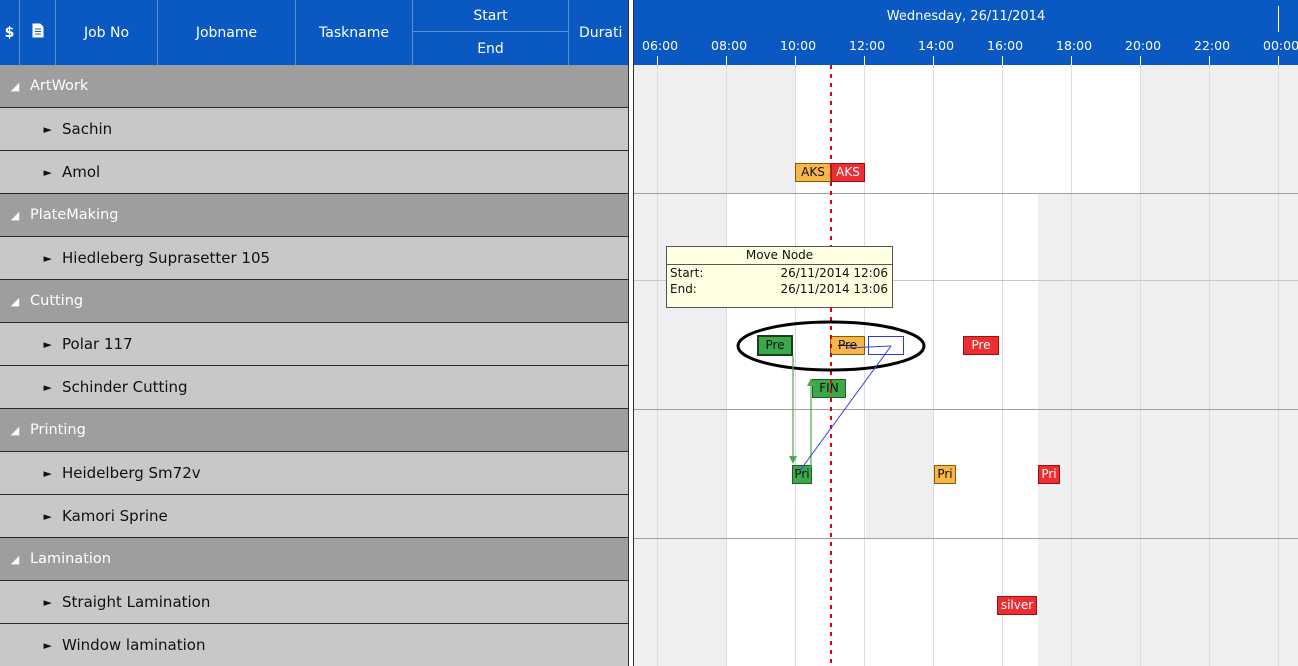 The image size is (1298, 666). I want to click on resource-label: Kamori Sprine, so click(115, 516).